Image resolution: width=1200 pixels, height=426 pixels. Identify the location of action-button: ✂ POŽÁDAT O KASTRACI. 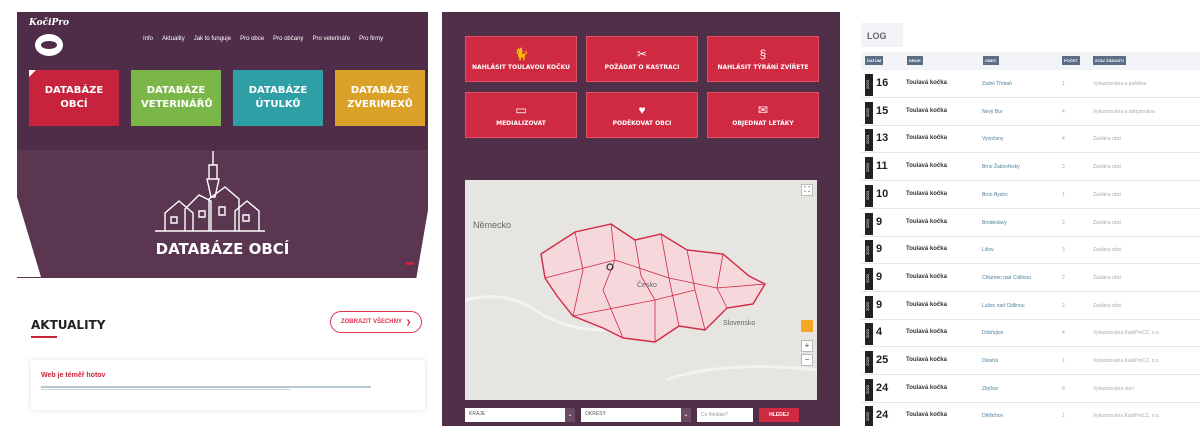
(642, 59).